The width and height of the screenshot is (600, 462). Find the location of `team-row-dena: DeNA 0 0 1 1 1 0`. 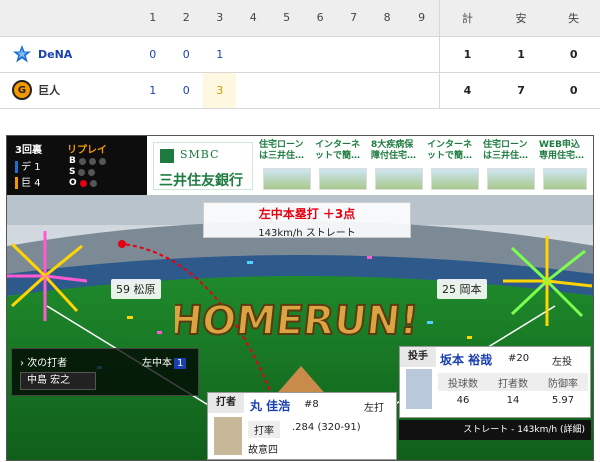

team-row-dena: DeNA 0 0 1 1 1 0 is located at coordinates (300, 54).